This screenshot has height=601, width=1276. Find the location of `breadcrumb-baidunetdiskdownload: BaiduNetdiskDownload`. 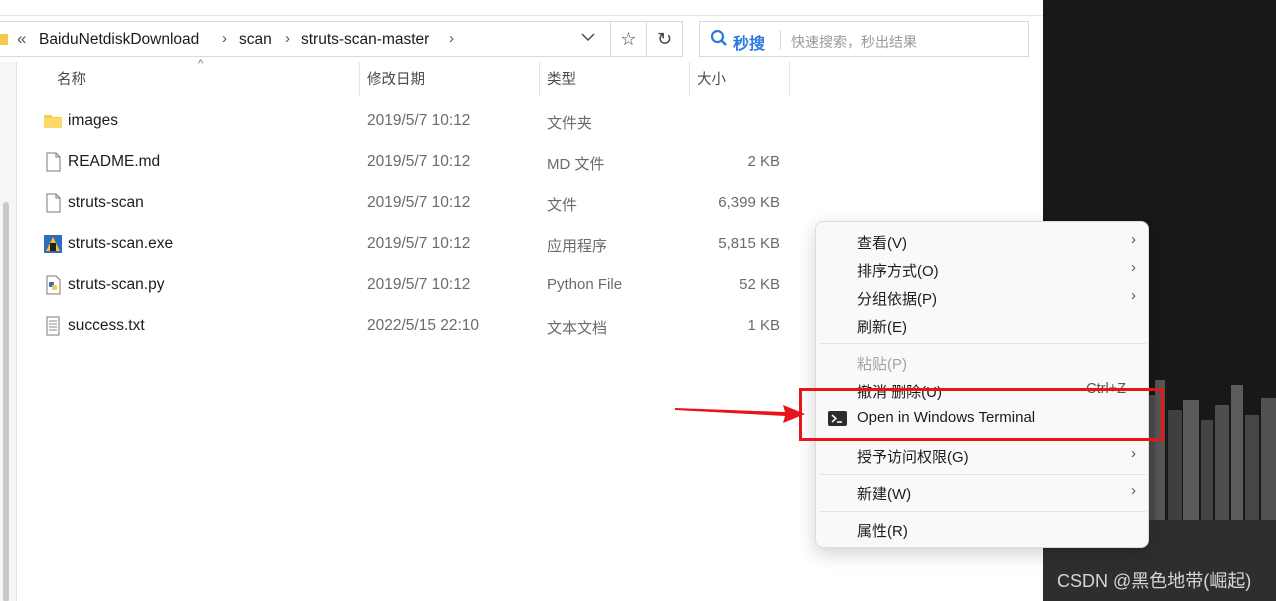

breadcrumb-baidunetdiskdownload: BaiduNetdiskDownload is located at coordinates (119, 40).